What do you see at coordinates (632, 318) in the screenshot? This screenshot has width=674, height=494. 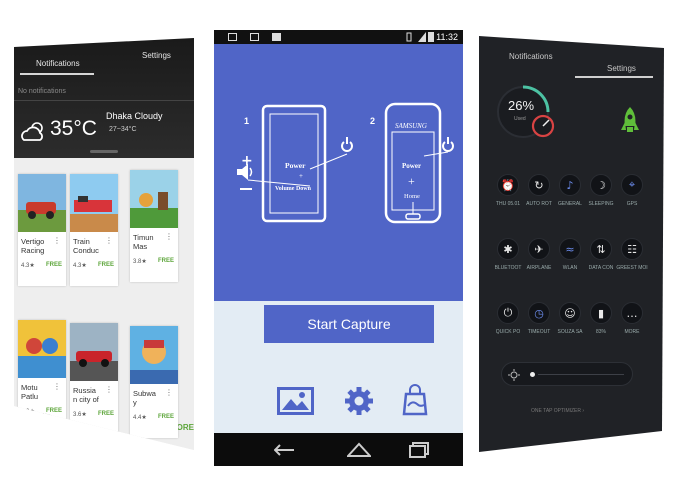 I see `quick-toggle: … MORE` at bounding box center [632, 318].